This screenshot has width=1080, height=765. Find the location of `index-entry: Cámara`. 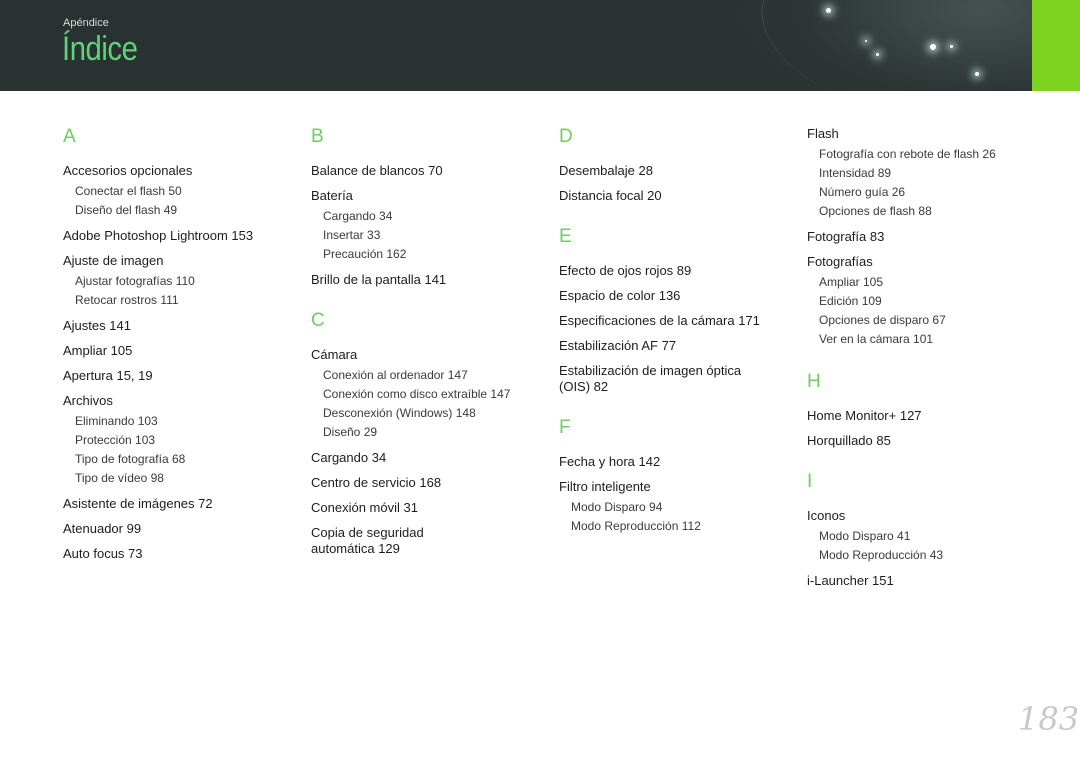

index-entry: Cámara is located at coordinates (334, 354).